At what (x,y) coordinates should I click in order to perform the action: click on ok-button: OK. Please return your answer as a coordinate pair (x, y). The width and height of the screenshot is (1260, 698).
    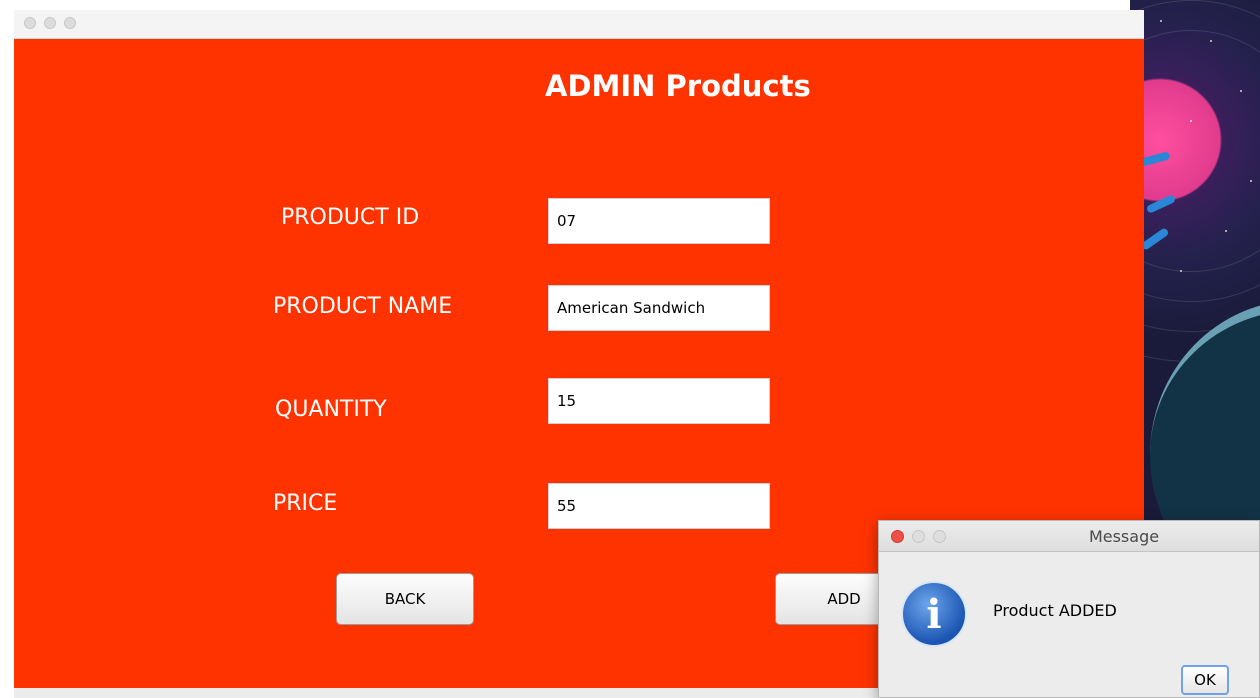
    Looking at the image, I should click on (1205, 680).